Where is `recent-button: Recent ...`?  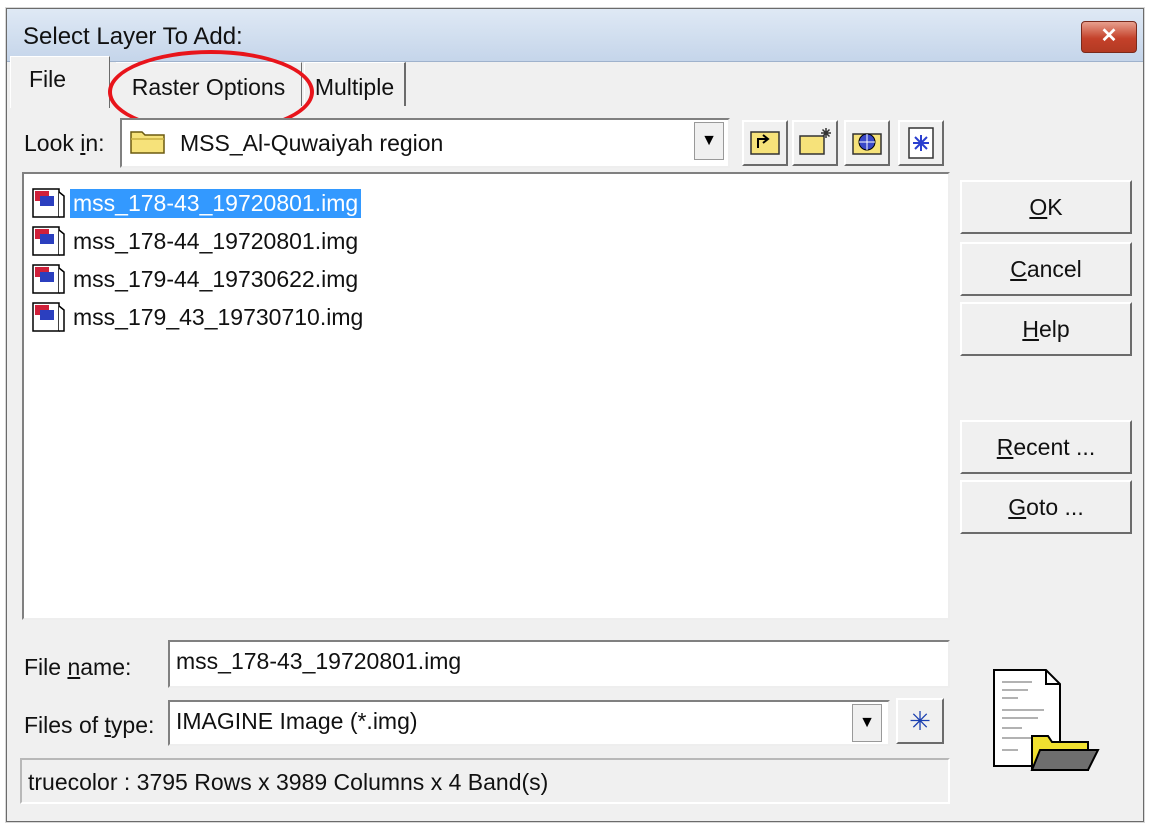
recent-button: Recent ... is located at coordinates (1046, 447).